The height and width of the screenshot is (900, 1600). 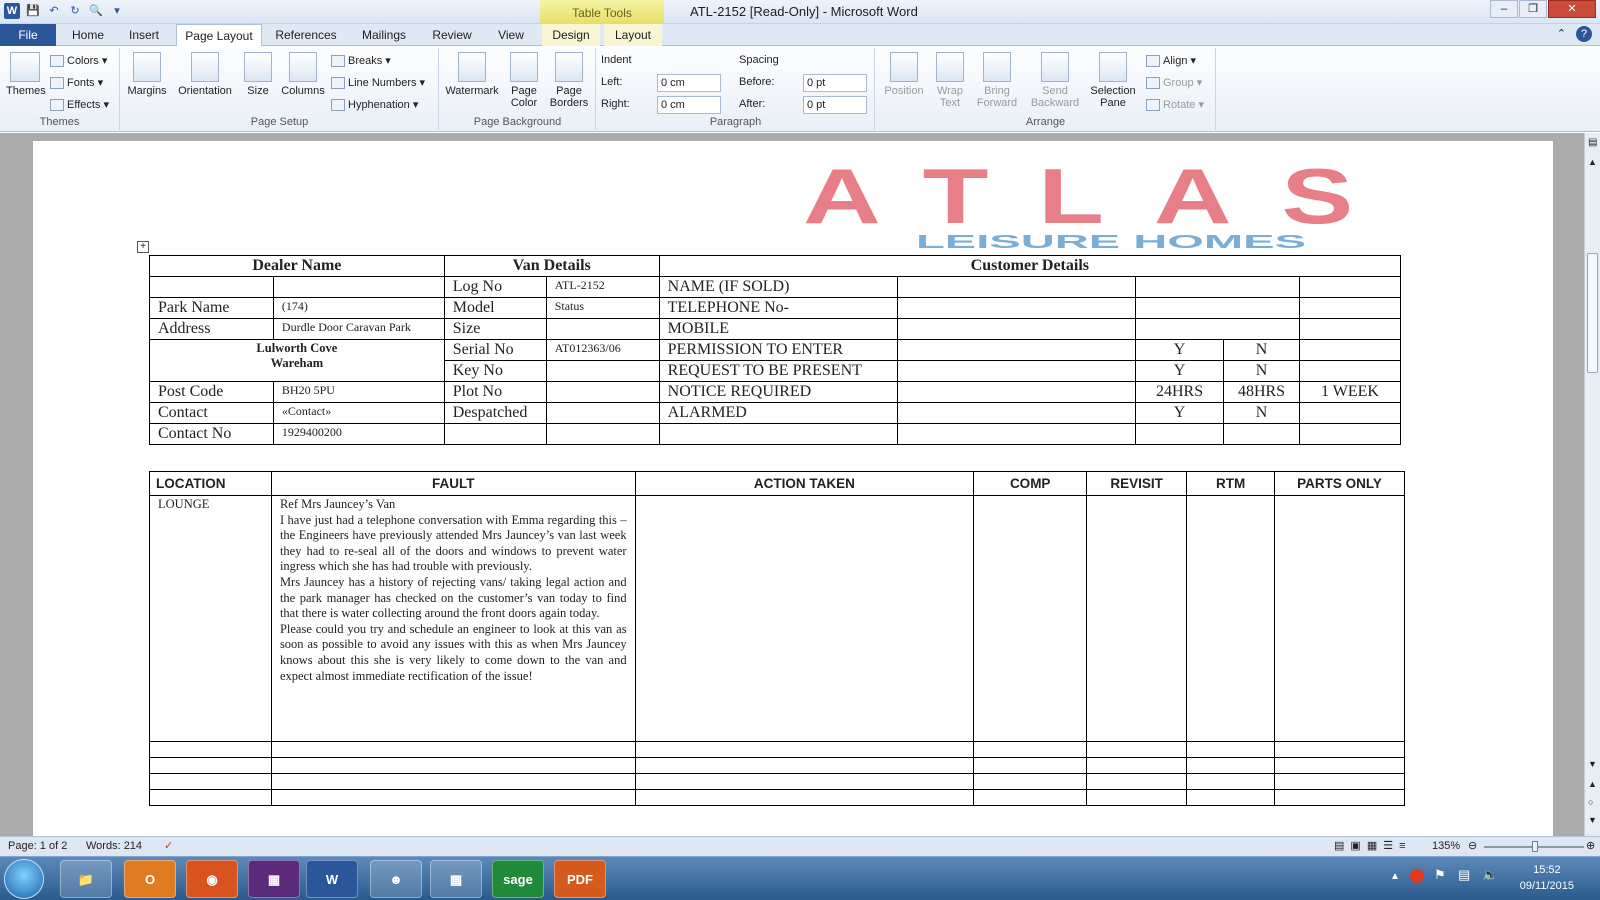 I want to click on hyphenation-button: Hyphenation ▾, so click(x=374, y=105).